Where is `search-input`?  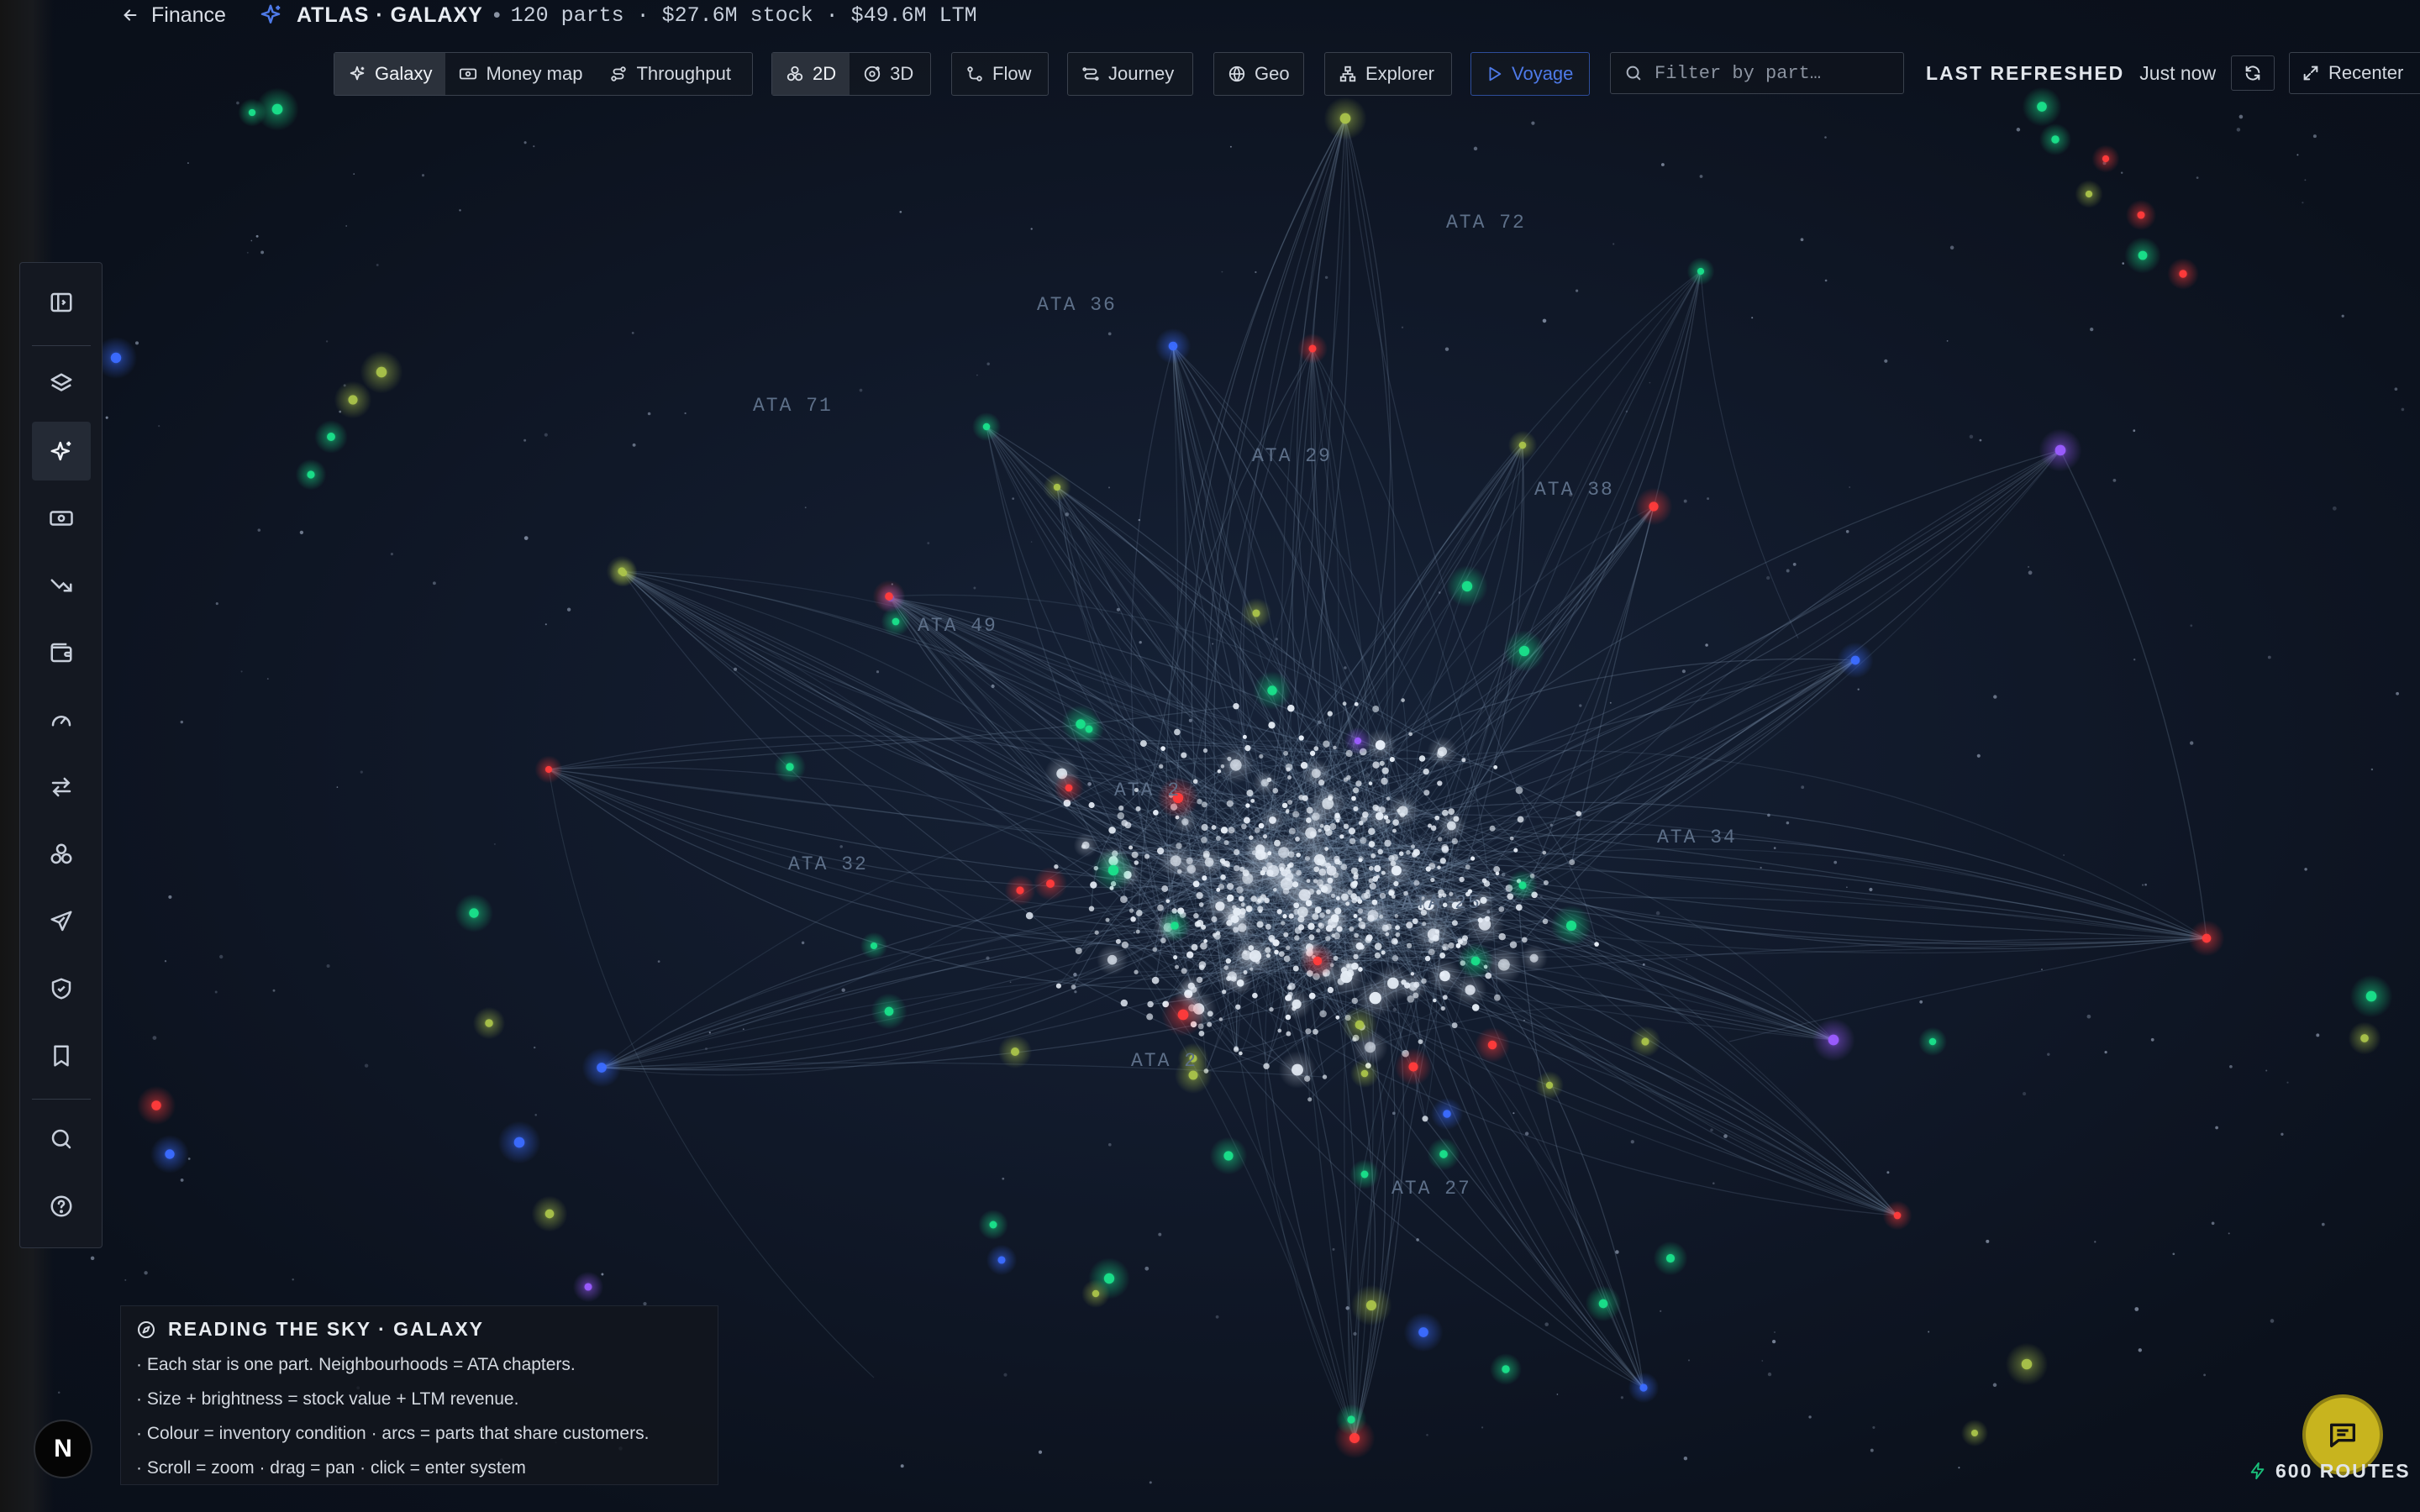
search-input is located at coordinates (1771, 73).